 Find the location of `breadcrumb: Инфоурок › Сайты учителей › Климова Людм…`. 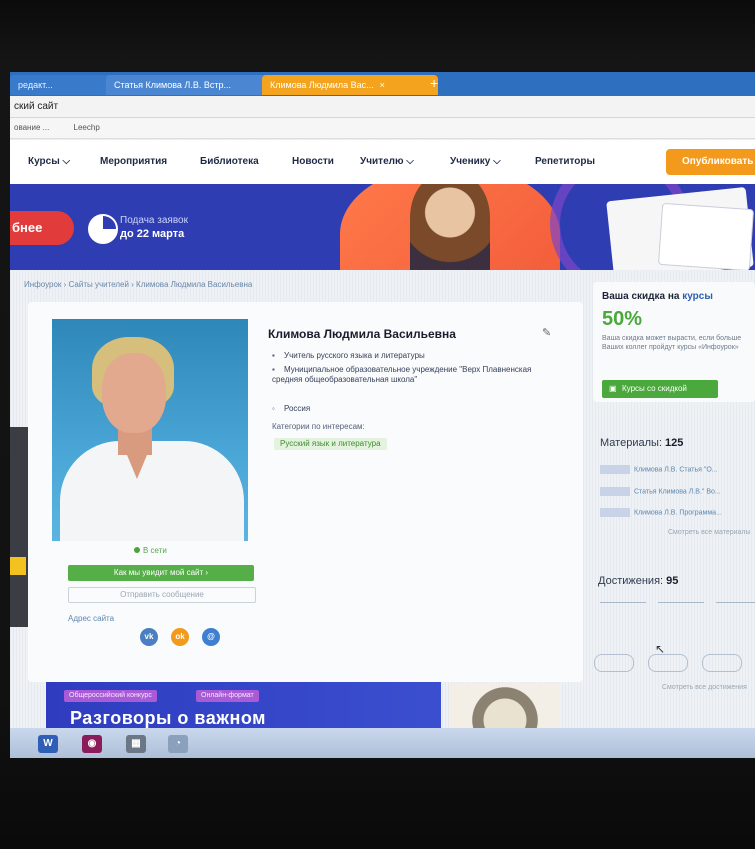

breadcrumb: Инфоурок › Сайты учителей › Климова Людм… is located at coordinates (138, 284).